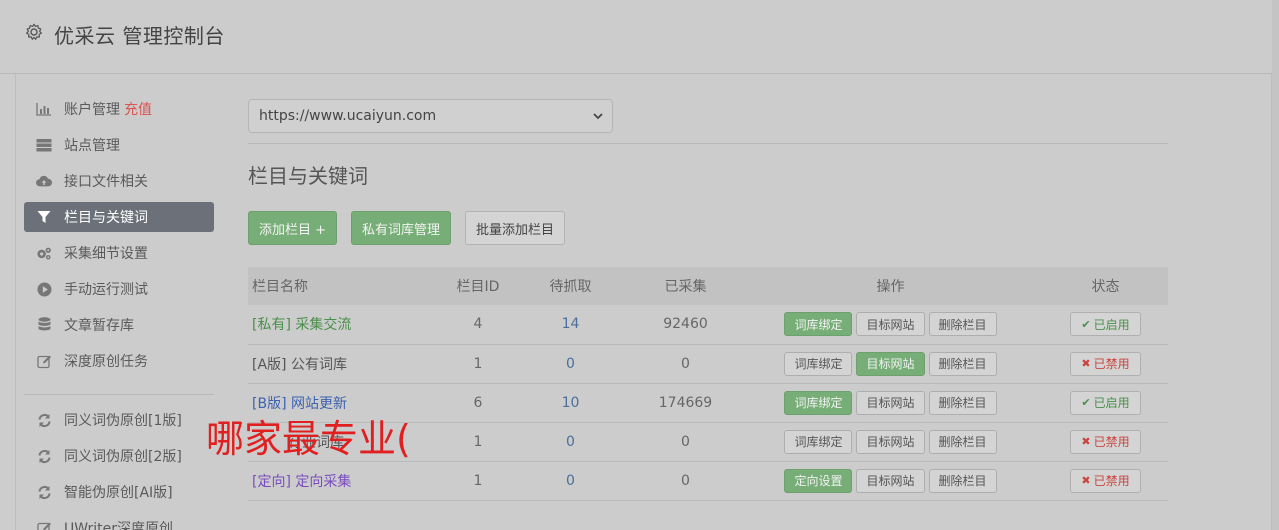 This screenshot has height=530, width=1279. I want to click on collected-count: 0, so click(685, 441).